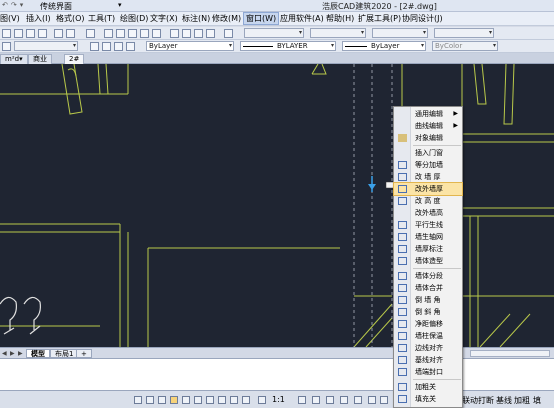  Describe the element at coordinates (379, 18) in the screenshot. I see `menu-extend-tools: 扩展工具(P)` at that location.